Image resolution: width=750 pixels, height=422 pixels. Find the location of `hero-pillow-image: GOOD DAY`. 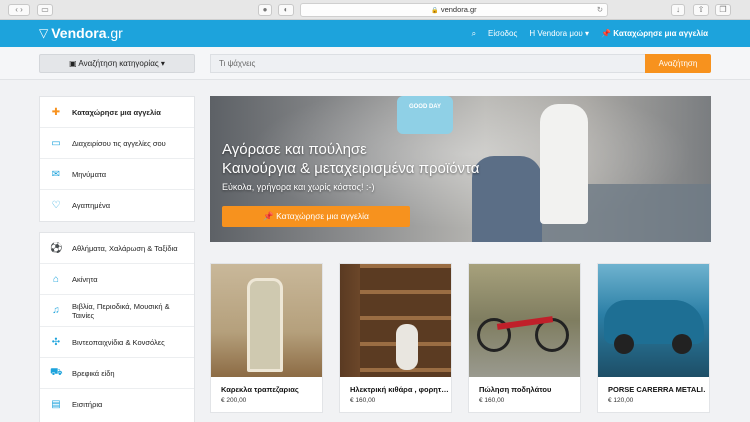

hero-pillow-image: GOOD DAY is located at coordinates (425, 115).